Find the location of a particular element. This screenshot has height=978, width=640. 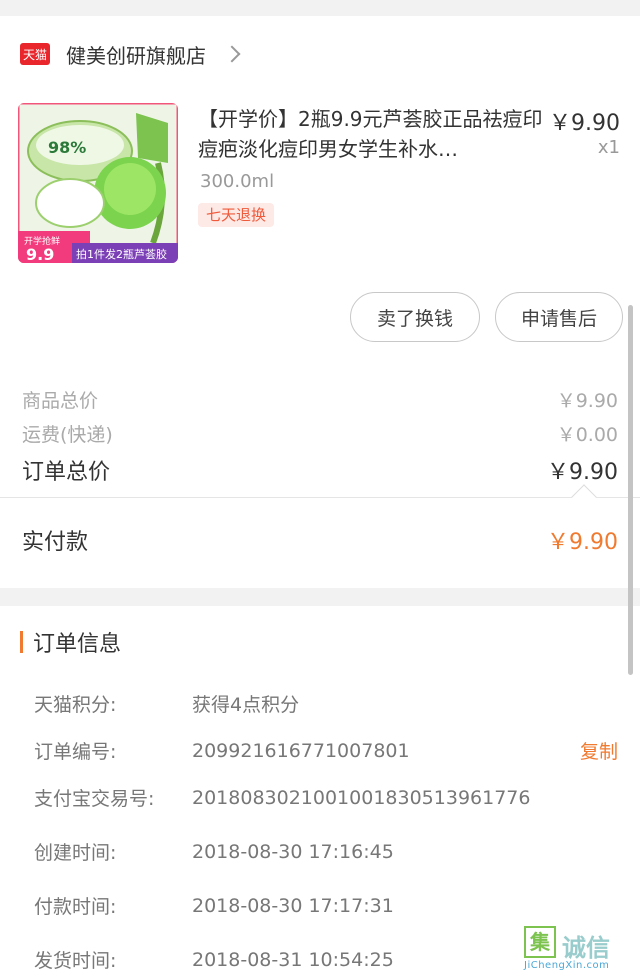

store-header: 天猫 健美创研旗舰店 is located at coordinates (130, 54).